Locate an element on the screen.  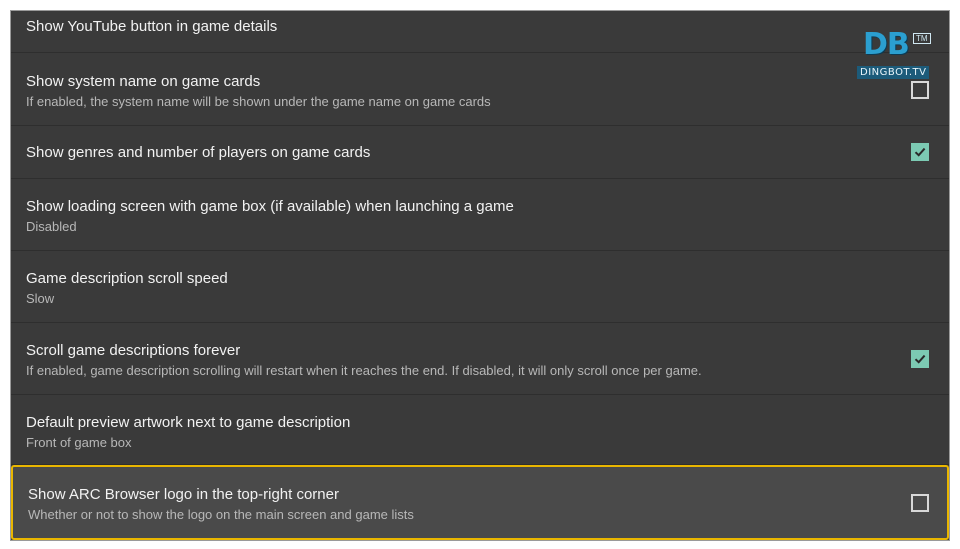
setting-row-scroll-speed: Game description scroll speed Slow is located at coordinates (480, 287).